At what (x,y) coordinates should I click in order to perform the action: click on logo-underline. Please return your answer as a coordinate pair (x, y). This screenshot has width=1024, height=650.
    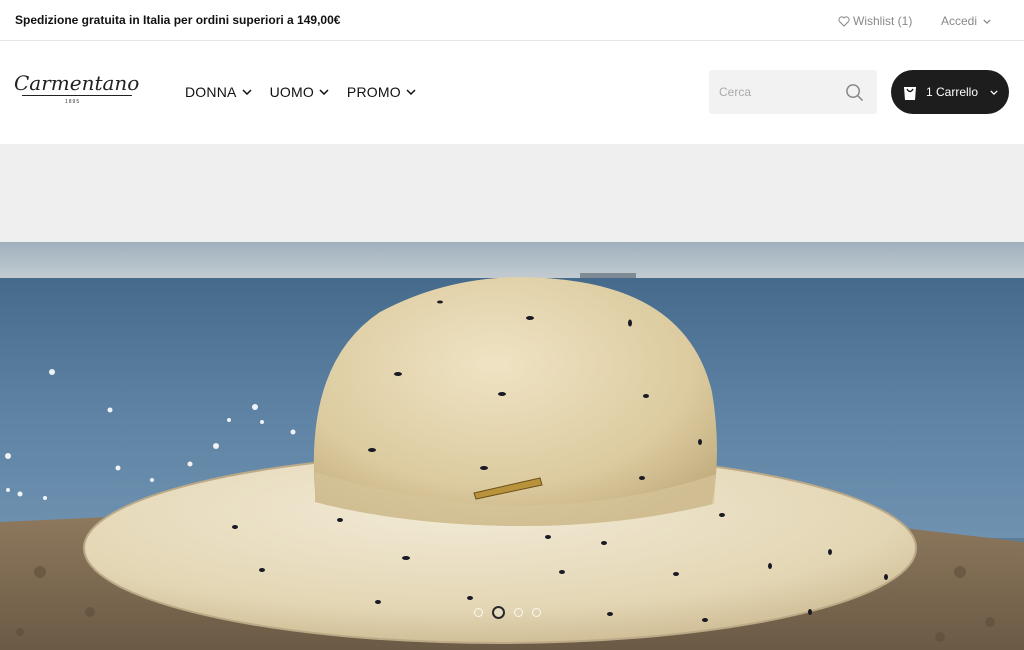
    Looking at the image, I should click on (77, 95).